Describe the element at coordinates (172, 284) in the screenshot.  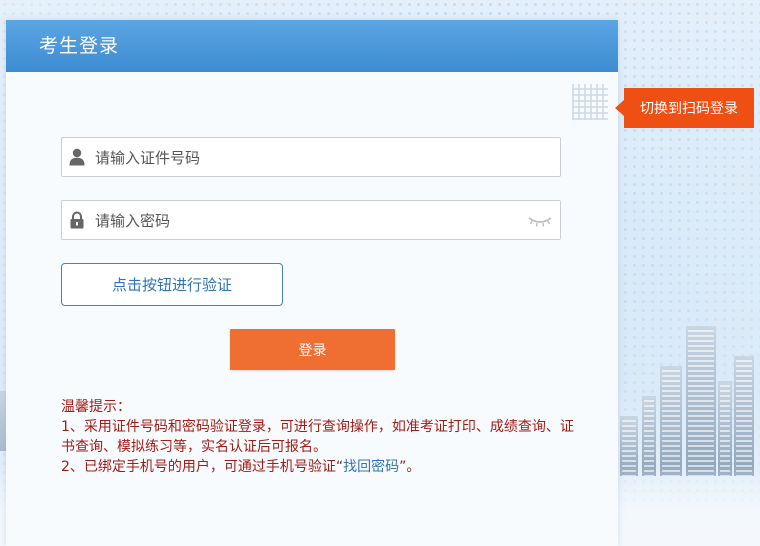
I see `verify-button: 点击按钮进行验证` at that location.